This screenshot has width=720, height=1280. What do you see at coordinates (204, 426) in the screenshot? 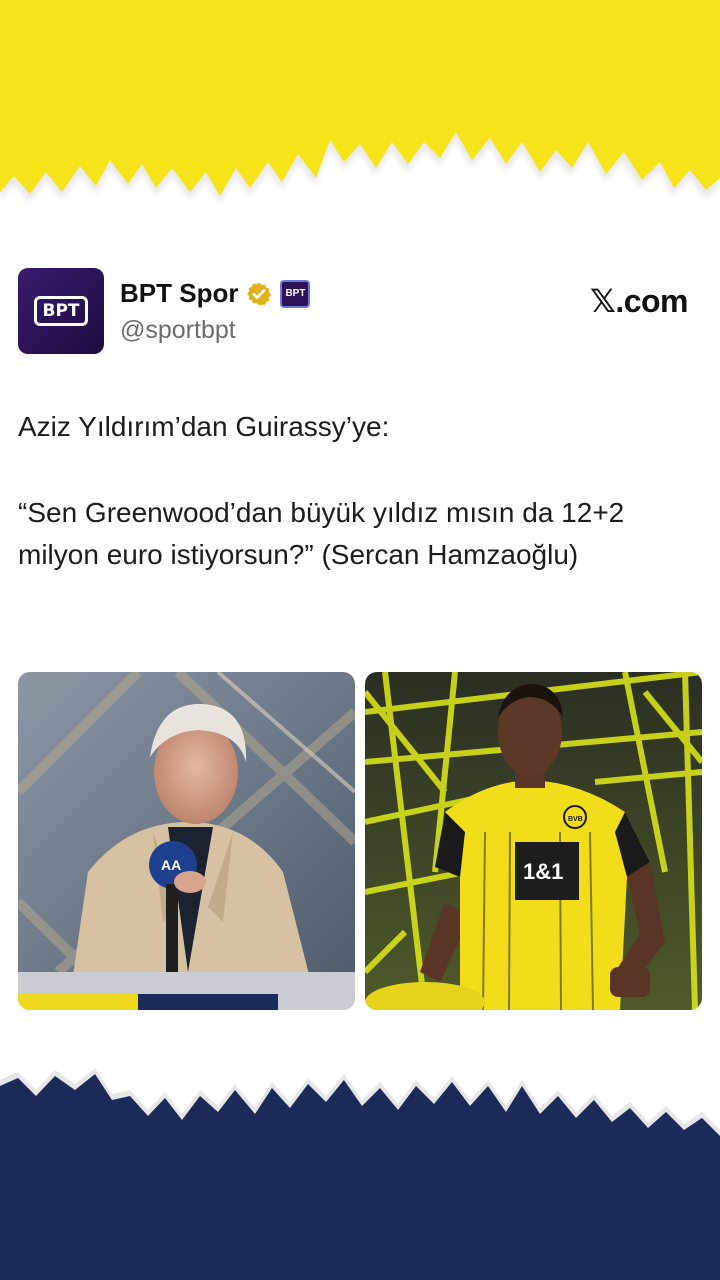
I see `tweet-text-line-1: Aziz Yıldırım’dan Guirassy’ye:` at bounding box center [204, 426].